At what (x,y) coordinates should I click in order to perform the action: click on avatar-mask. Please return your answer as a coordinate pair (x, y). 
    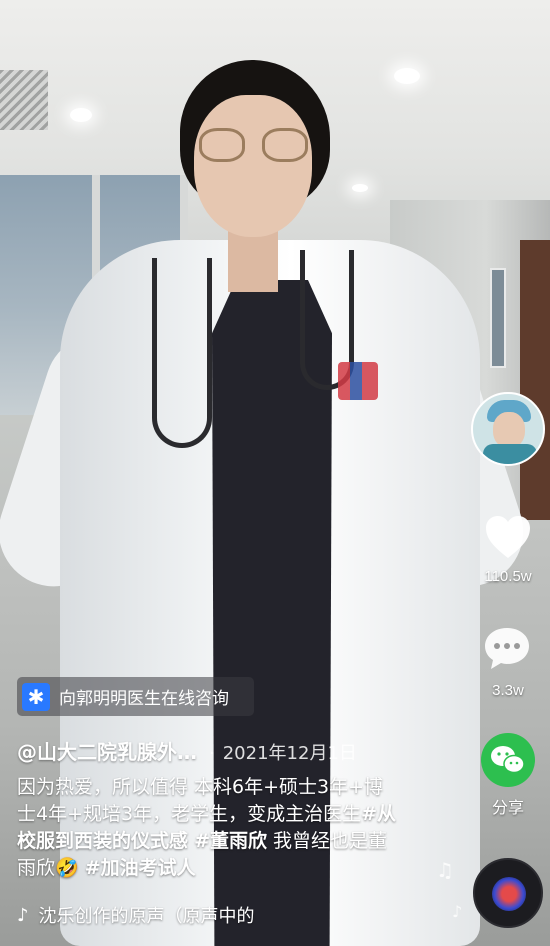
    Looking at the image, I should click on (510, 454).